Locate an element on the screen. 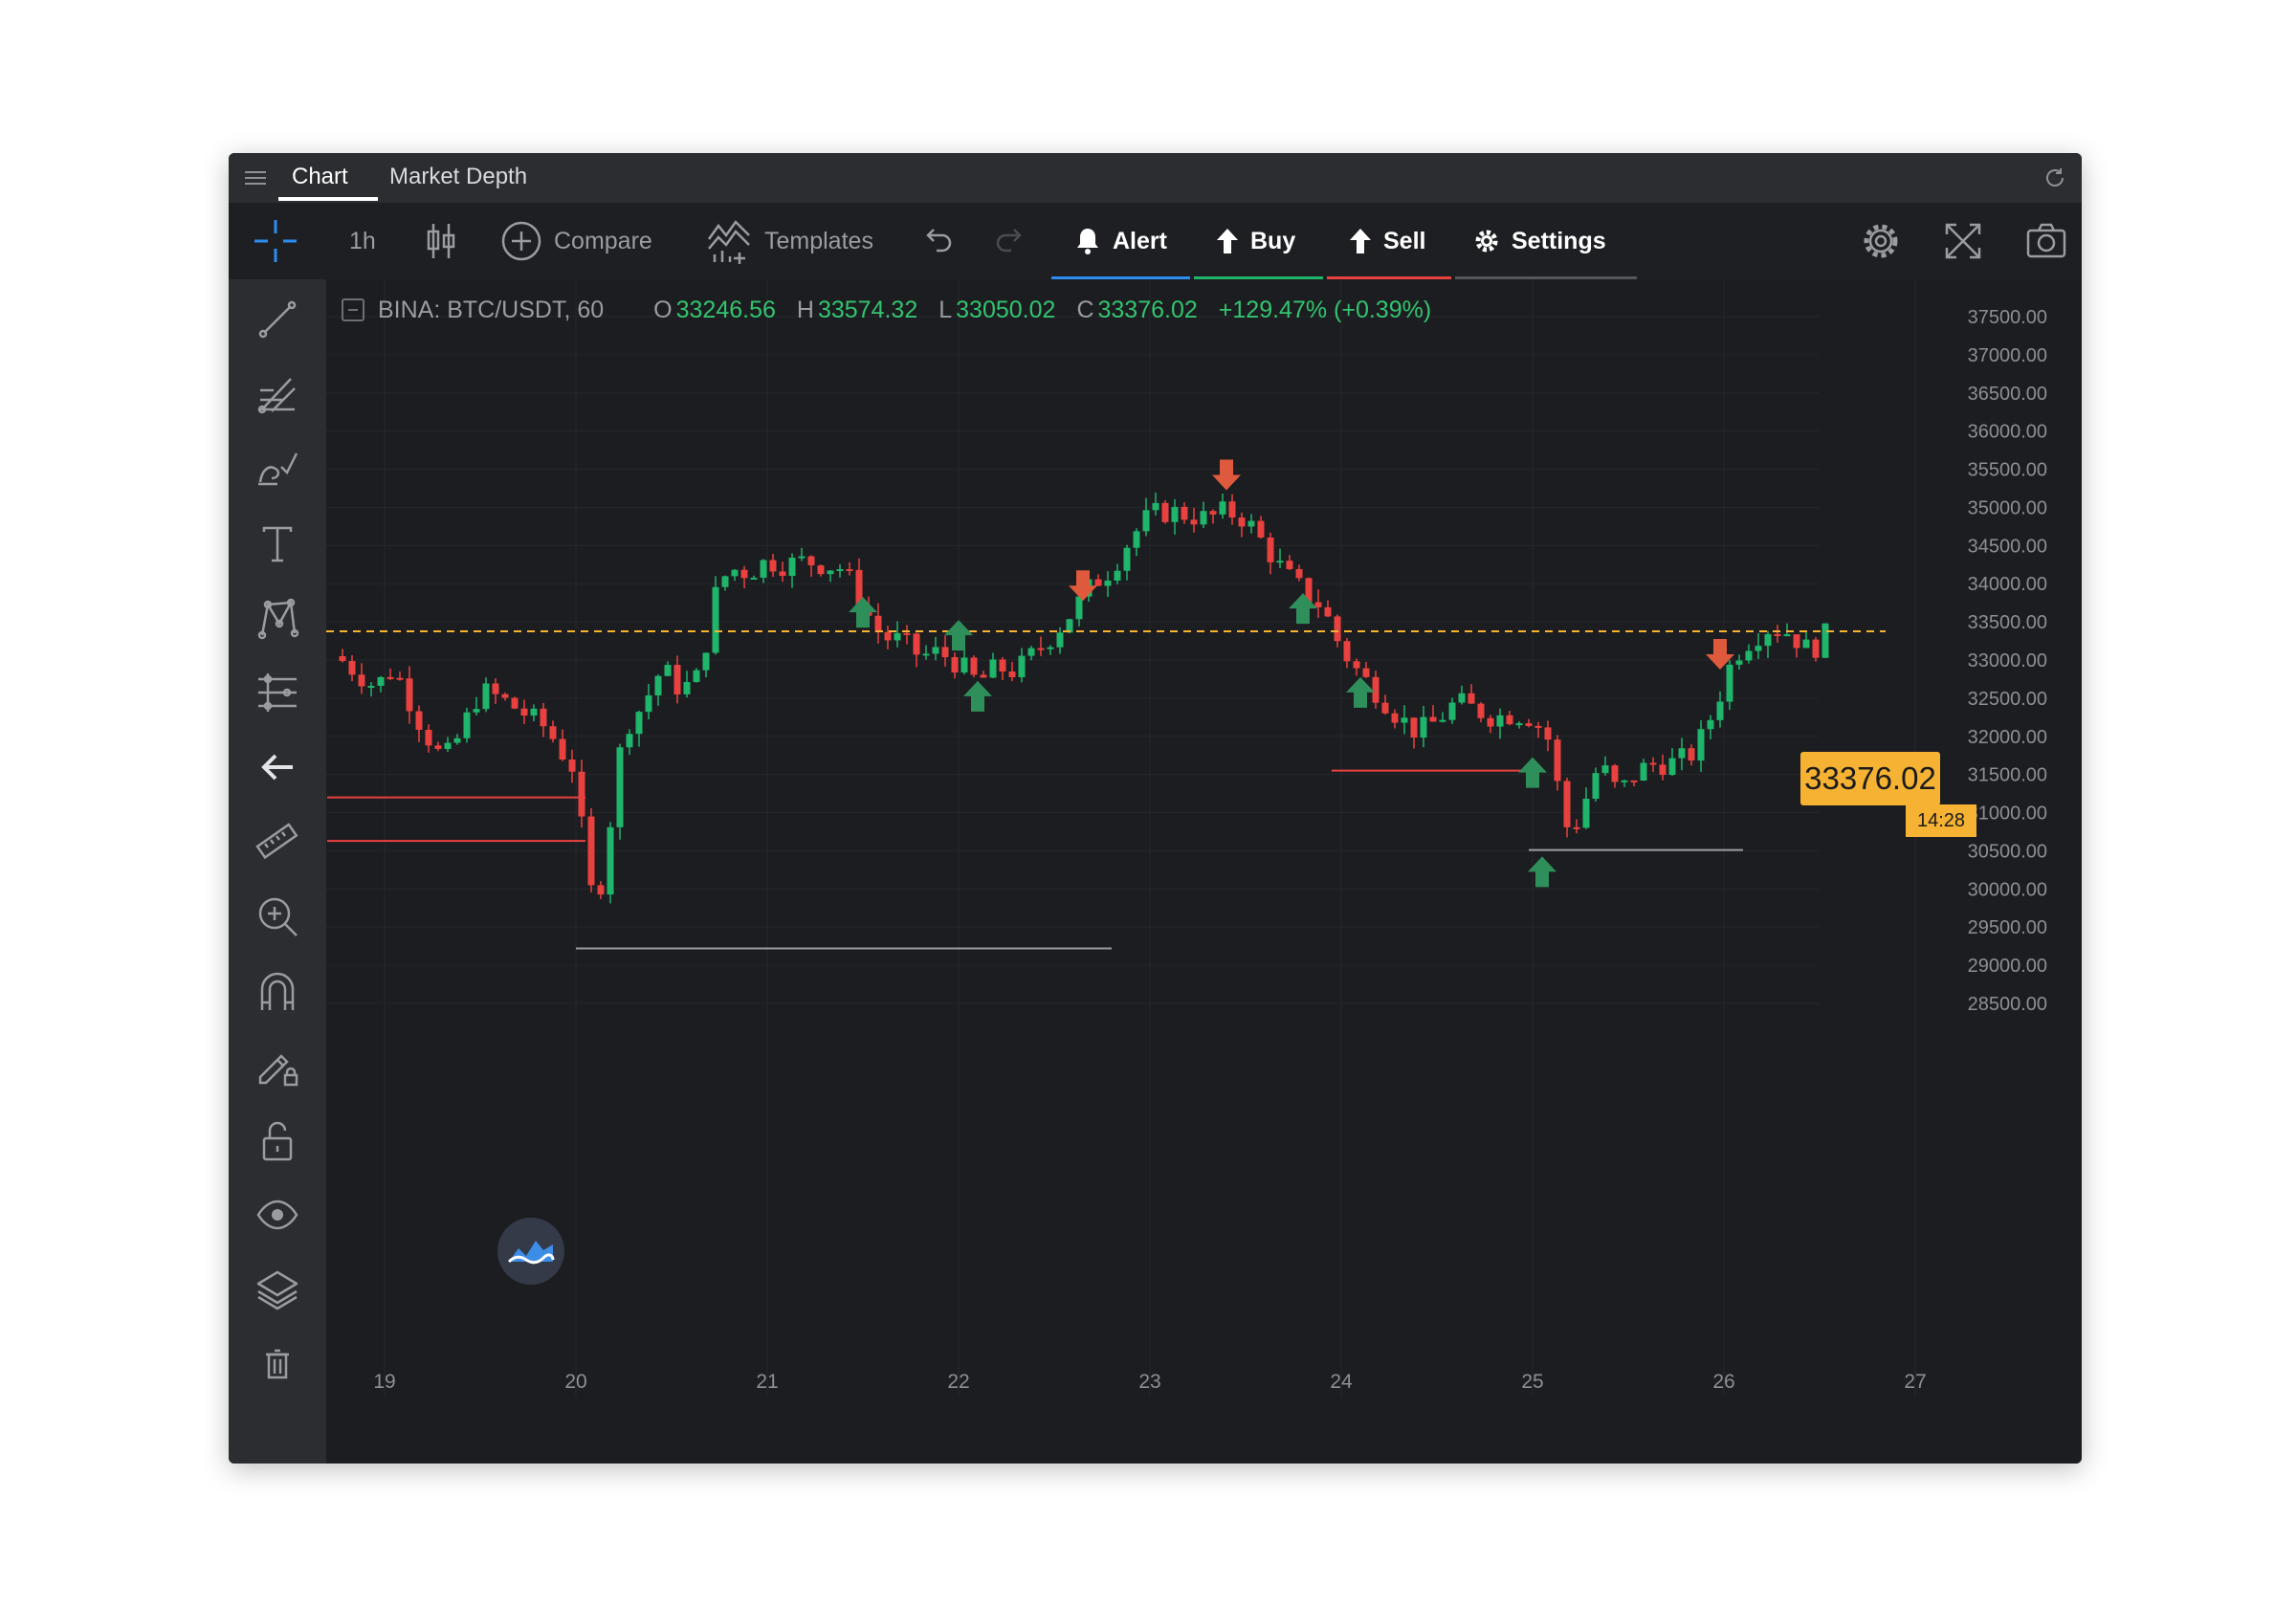  unlock-icon is located at coordinates (277, 1140).